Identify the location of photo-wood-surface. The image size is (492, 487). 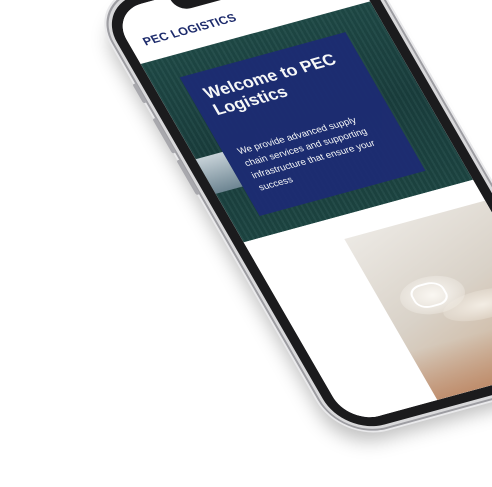
(450, 357).